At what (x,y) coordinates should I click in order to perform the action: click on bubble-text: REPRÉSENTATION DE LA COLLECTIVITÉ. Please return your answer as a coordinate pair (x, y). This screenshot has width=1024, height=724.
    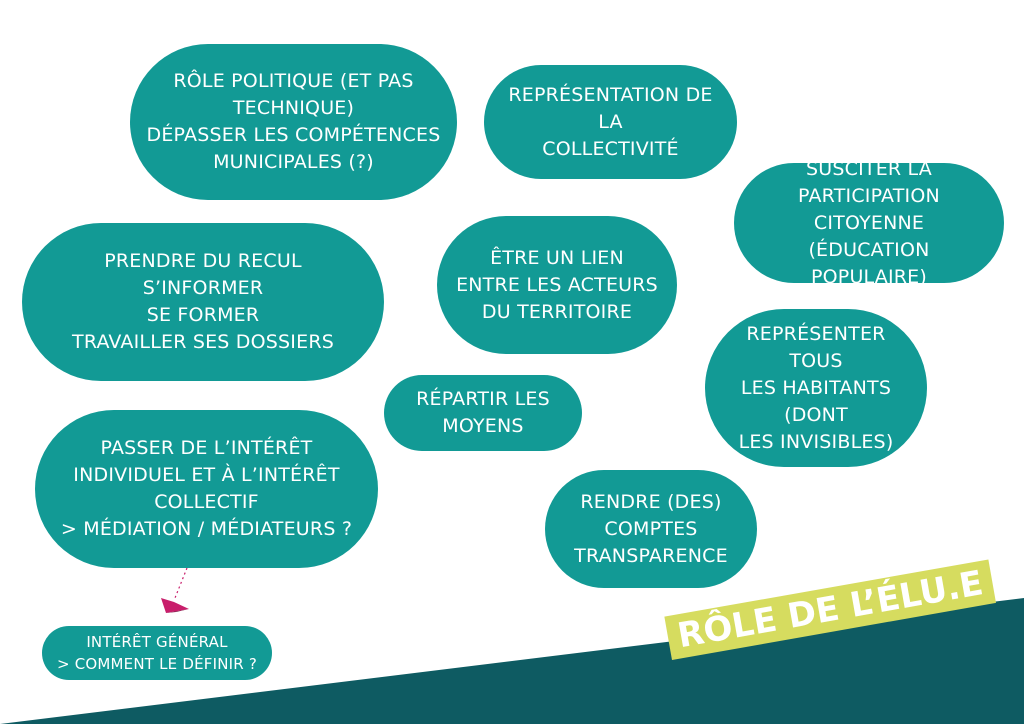
    Looking at the image, I should click on (610, 121).